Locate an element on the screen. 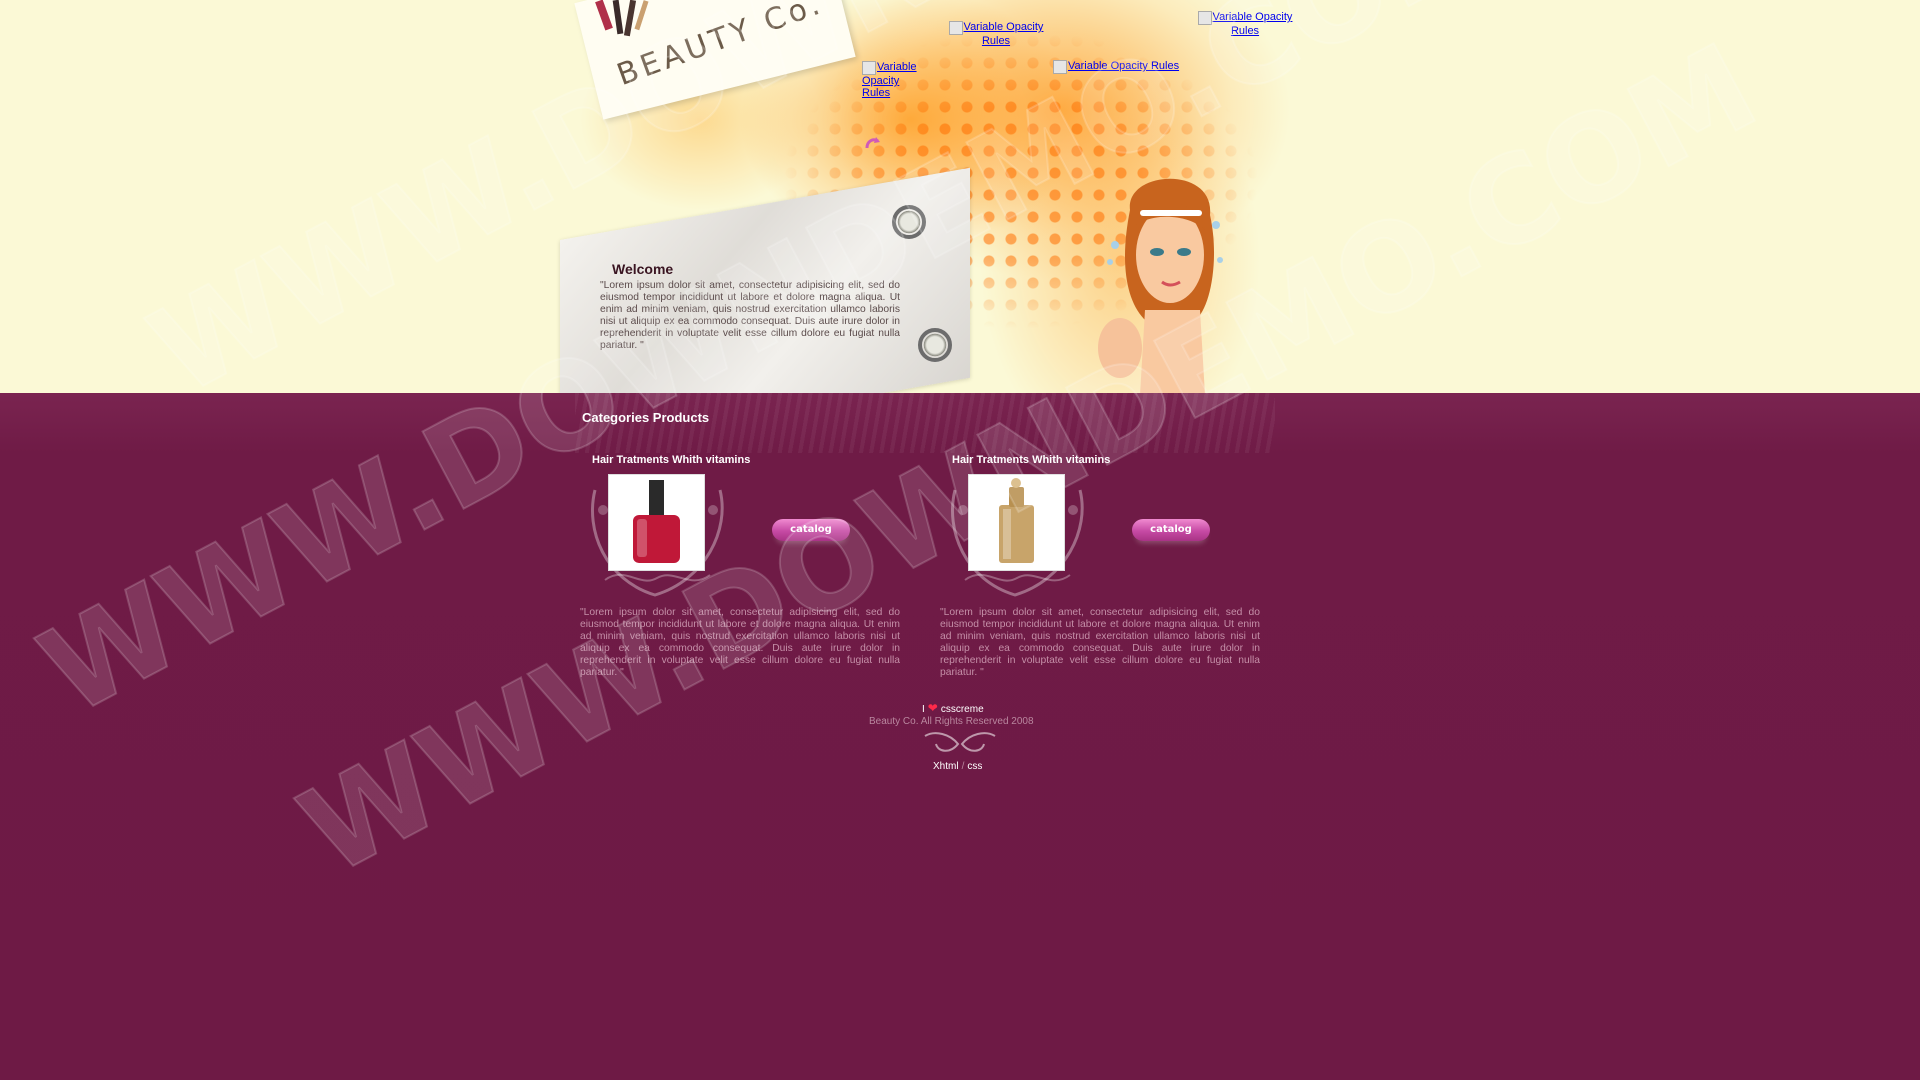 The width and height of the screenshot is (1920, 1080). nav-image-link-1: Variable Opacity Rules is located at coordinates (996, 34).